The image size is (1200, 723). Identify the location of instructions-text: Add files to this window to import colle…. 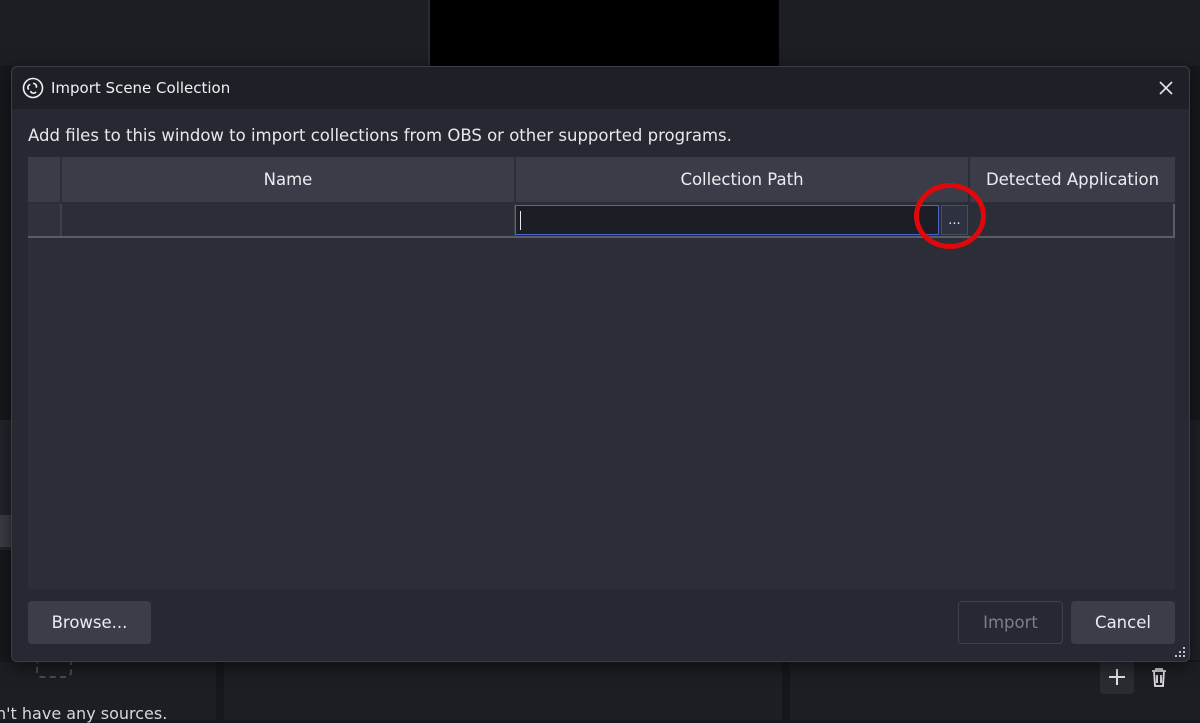
(380, 135).